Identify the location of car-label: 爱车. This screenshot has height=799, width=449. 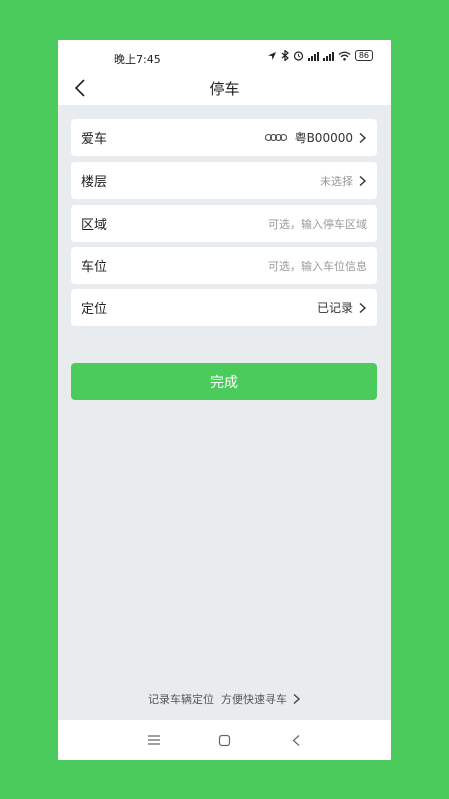
(94, 139).